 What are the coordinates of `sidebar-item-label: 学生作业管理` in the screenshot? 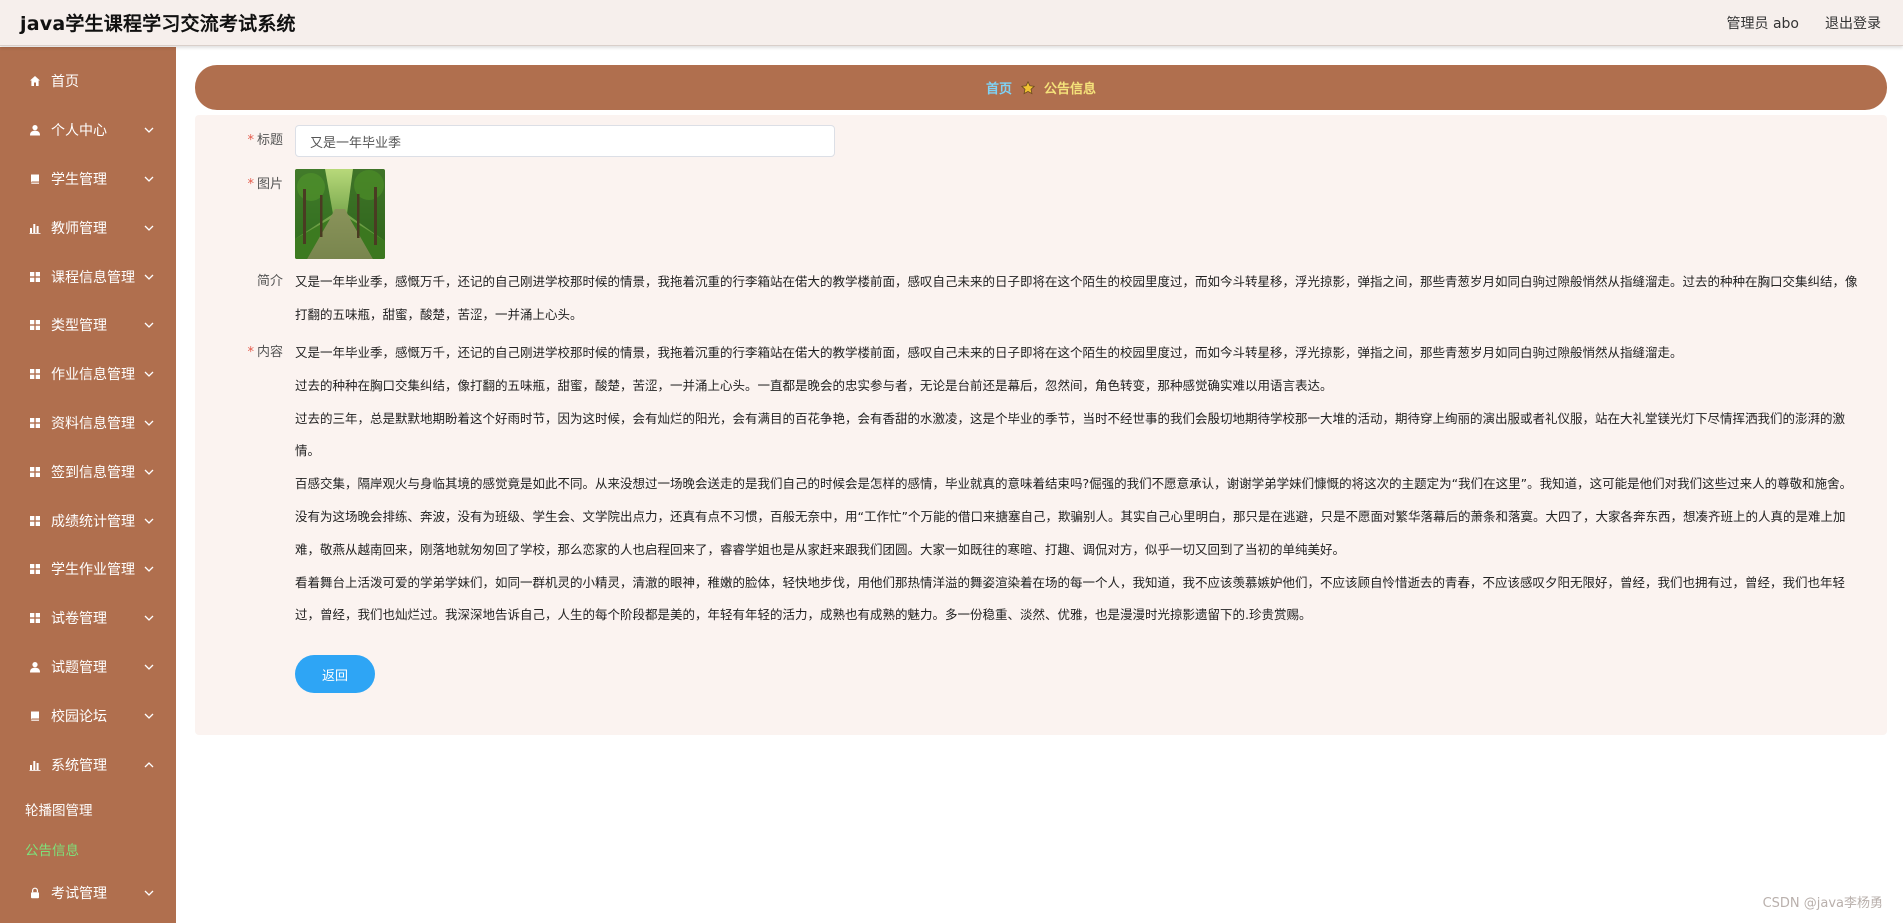 It's located at (93, 570).